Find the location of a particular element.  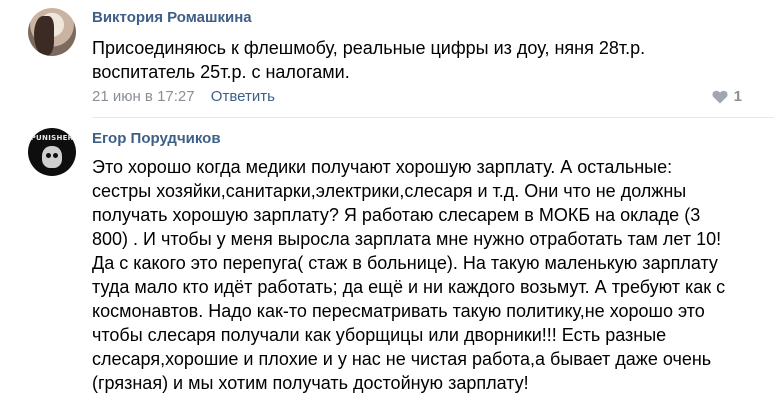

avatar-logo-text: PUNISHER is located at coordinates (52, 138).